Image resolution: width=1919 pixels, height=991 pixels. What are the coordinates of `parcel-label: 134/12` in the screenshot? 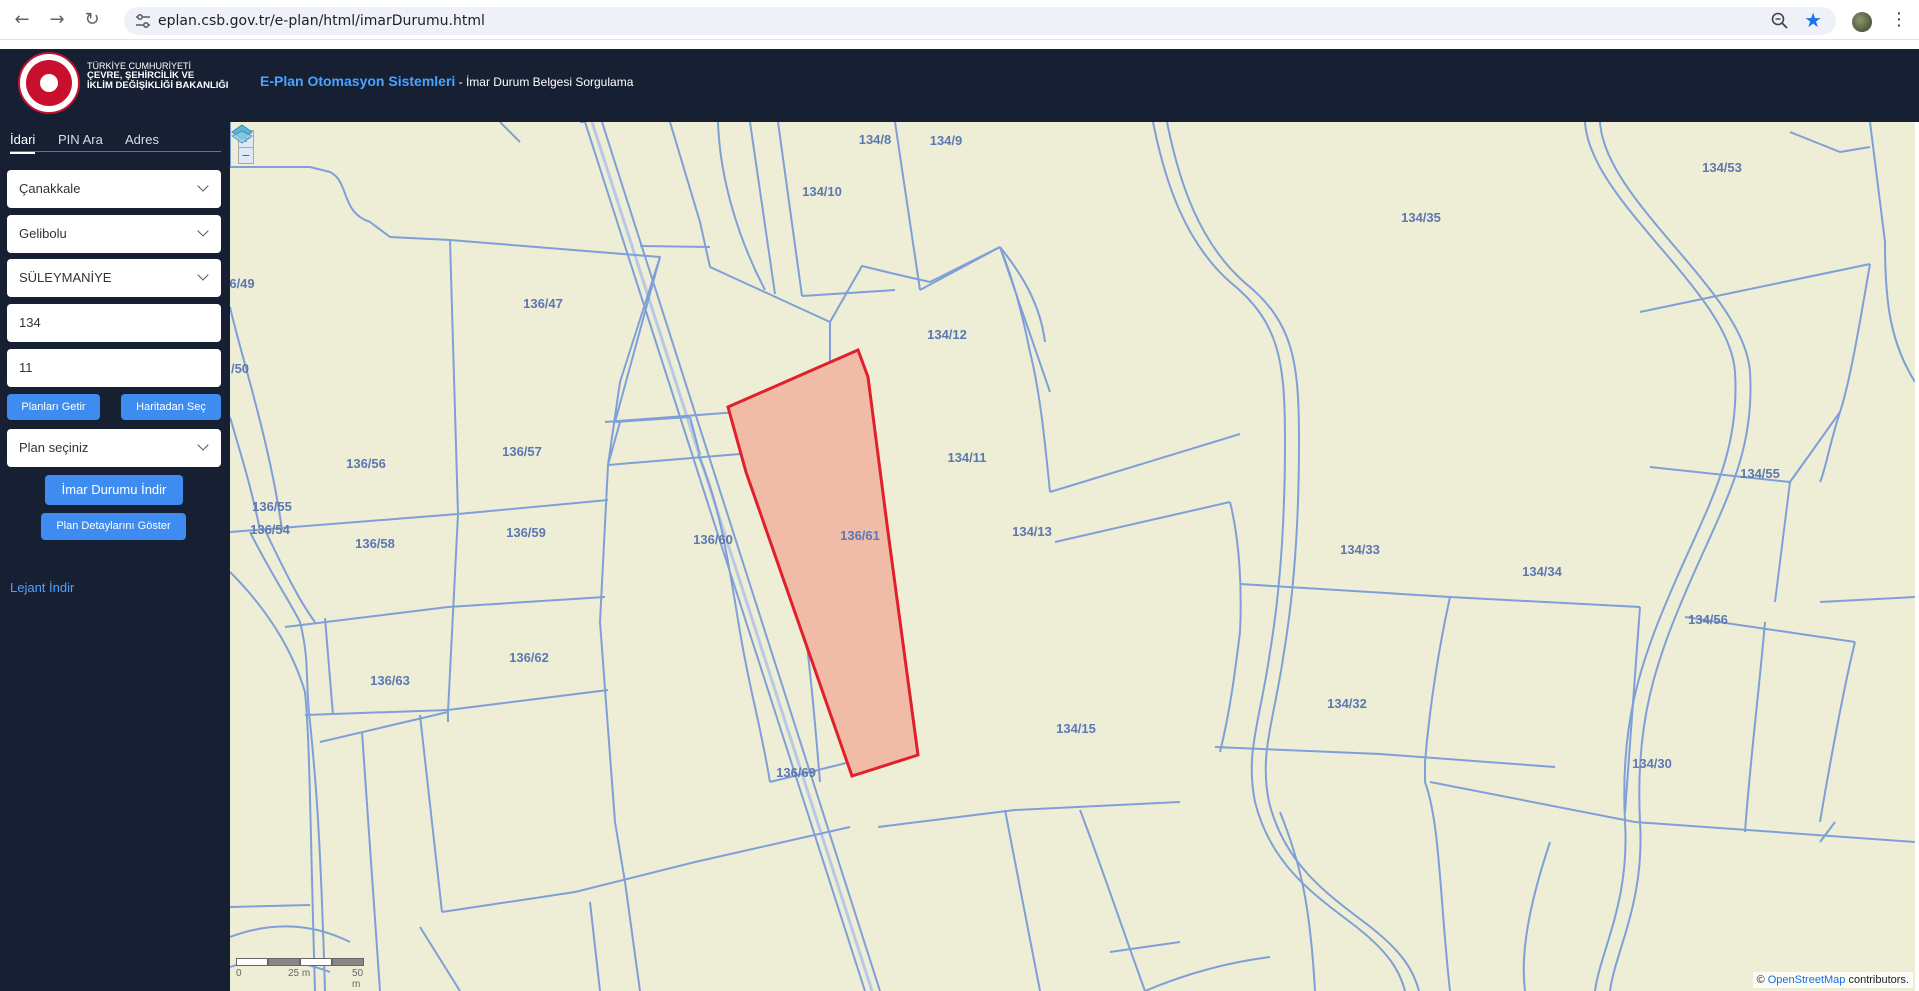 It's located at (947, 334).